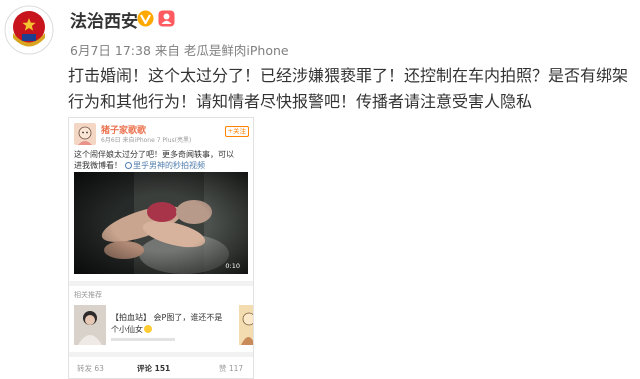  What do you see at coordinates (231, 368) in the screenshot?
I see `like-count: 赞 117` at bounding box center [231, 368].